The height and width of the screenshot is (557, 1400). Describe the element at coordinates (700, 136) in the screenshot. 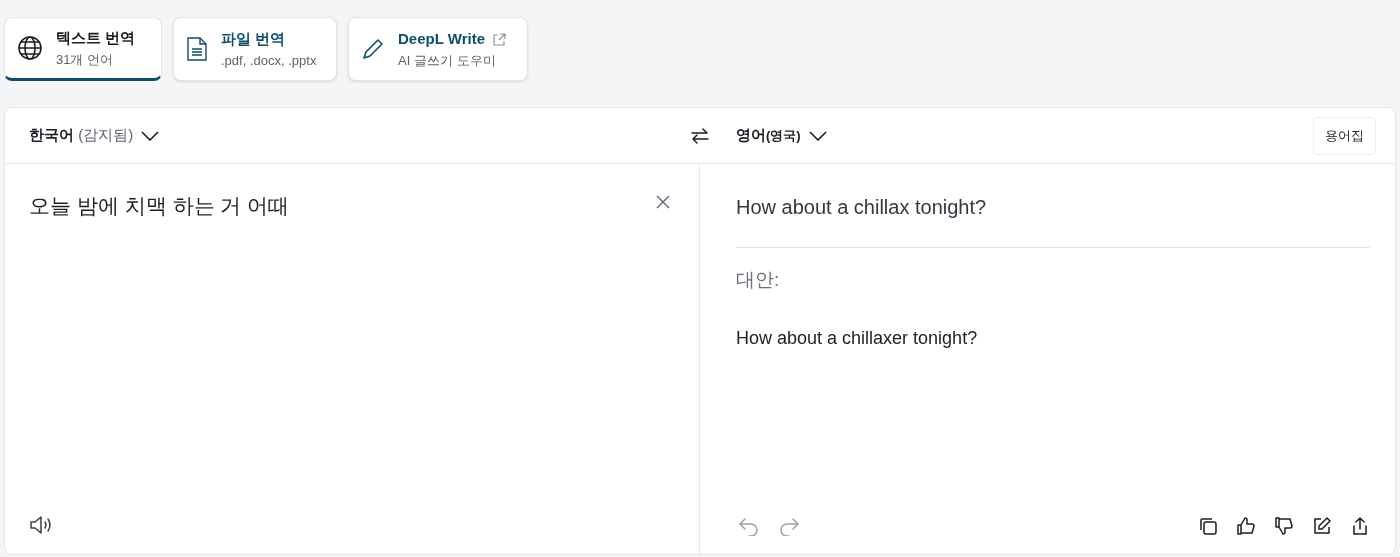

I see `swap-icon` at that location.